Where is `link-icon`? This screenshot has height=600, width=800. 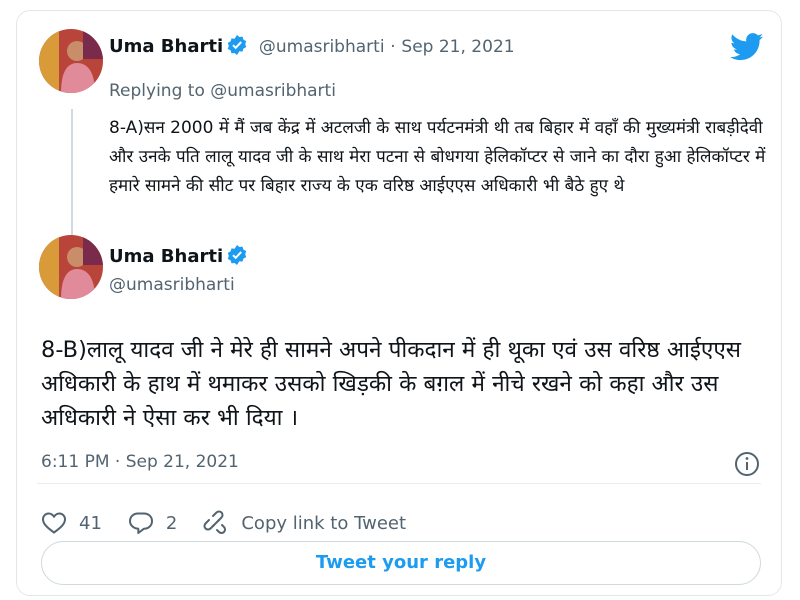
link-icon is located at coordinates (215, 522).